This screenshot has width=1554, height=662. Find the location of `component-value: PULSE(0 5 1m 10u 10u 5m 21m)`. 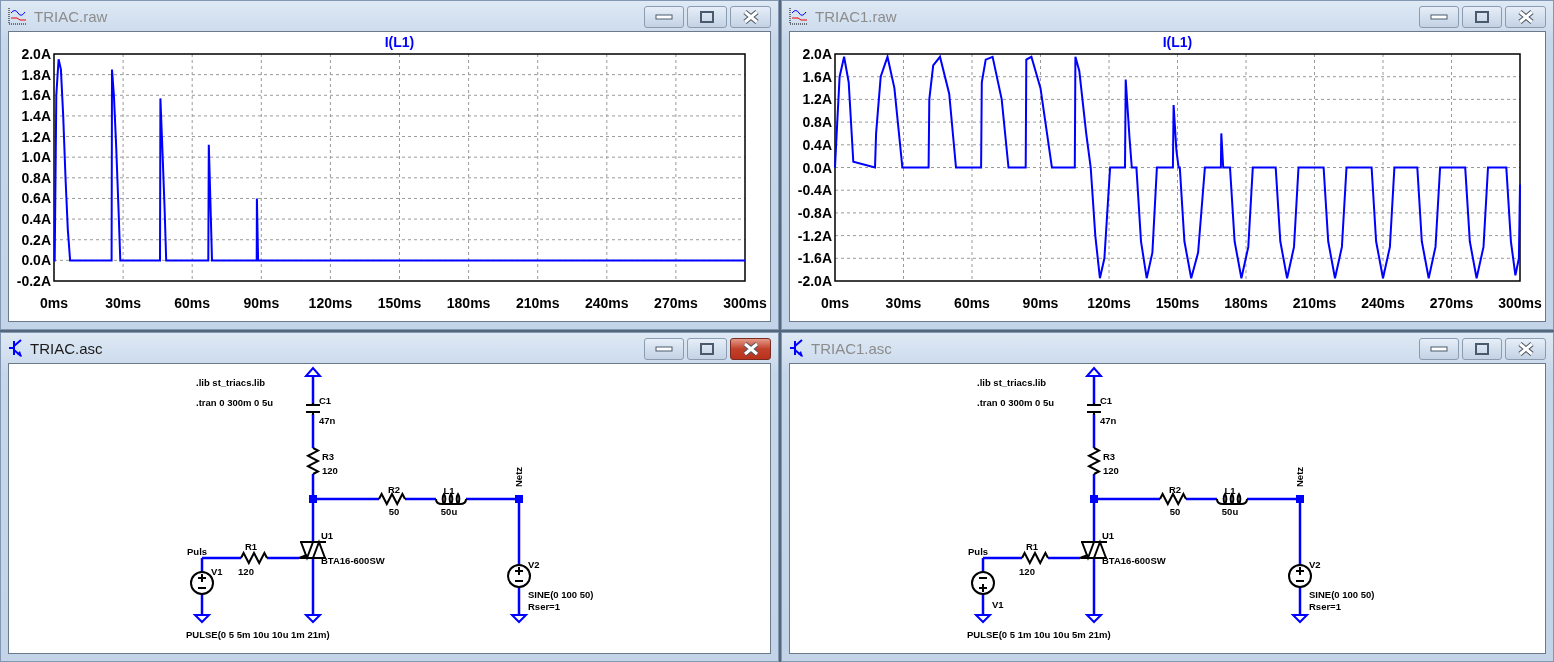

component-value: PULSE(0 5 1m 10u 10u 5m 21m) is located at coordinates (1039, 634).